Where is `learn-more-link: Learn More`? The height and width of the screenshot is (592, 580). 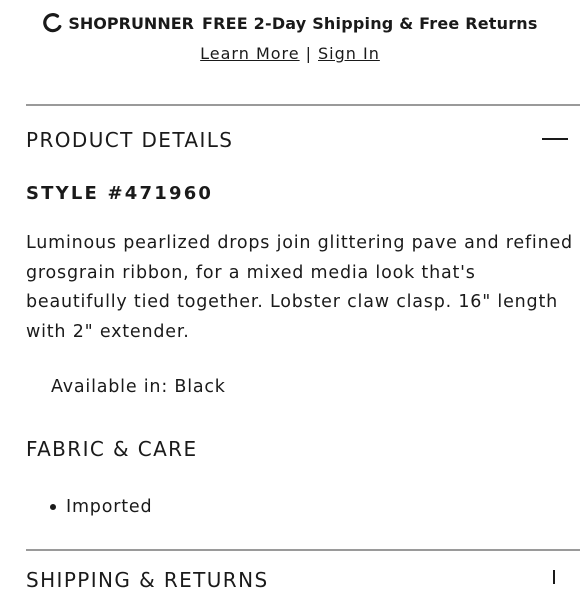 learn-more-link: Learn More is located at coordinates (249, 53).